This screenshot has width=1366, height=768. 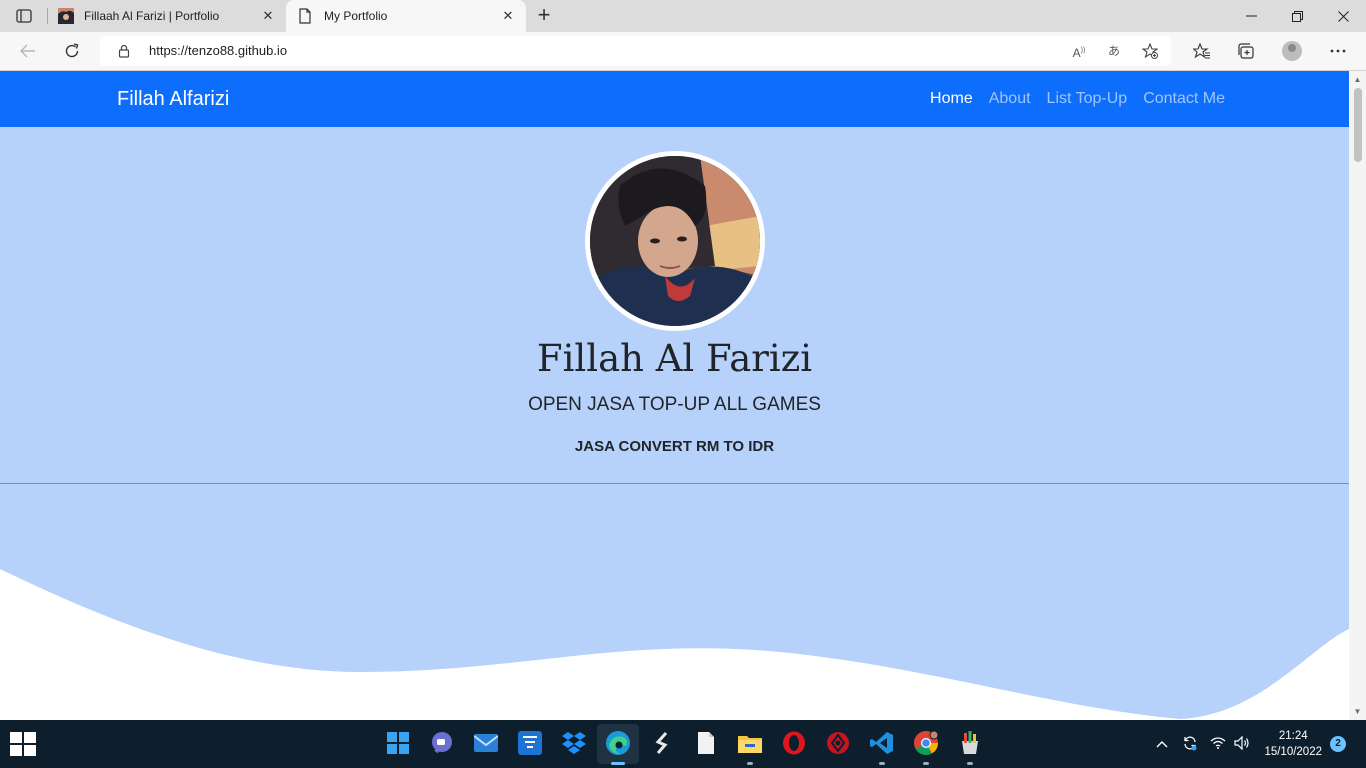 I want to click on vscode-running-indicator, so click(x=882, y=763).